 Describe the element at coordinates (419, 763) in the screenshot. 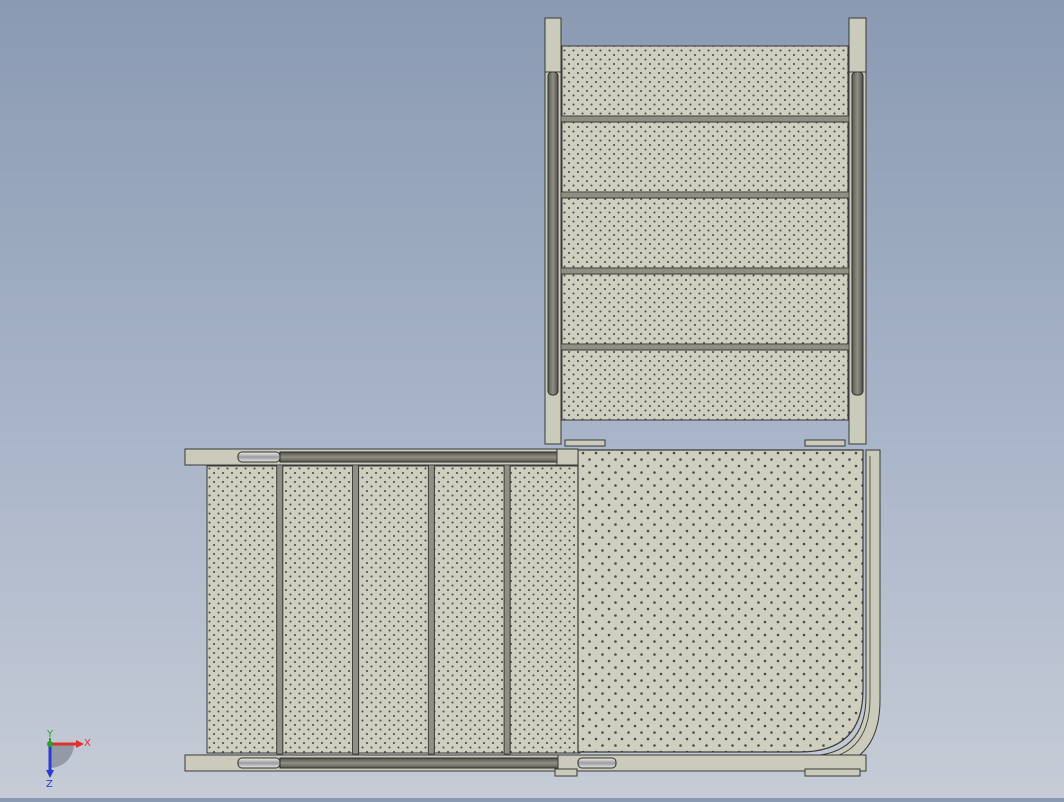

I see `lower-bottom-handrail` at that location.